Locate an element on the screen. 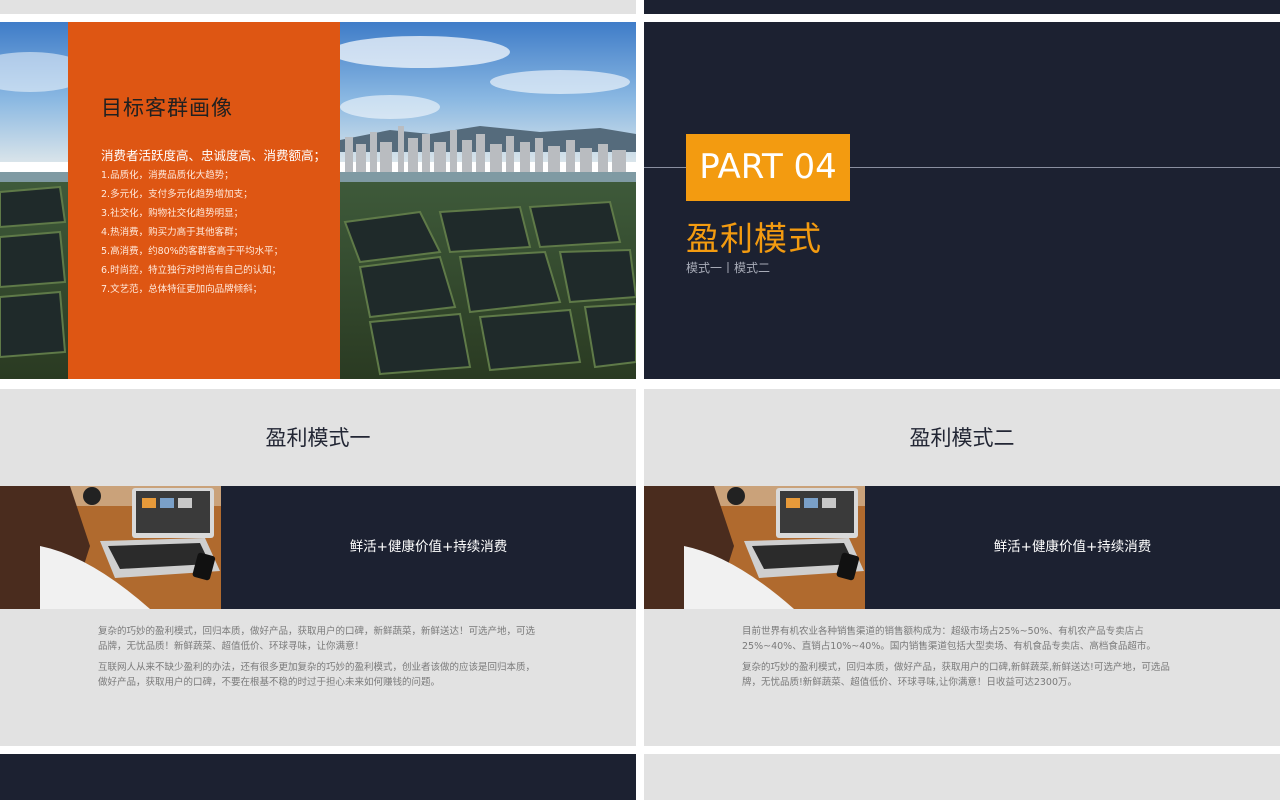 This screenshot has width=1280, height=800. slide-thumbnail-top-right is located at coordinates (962, 7).